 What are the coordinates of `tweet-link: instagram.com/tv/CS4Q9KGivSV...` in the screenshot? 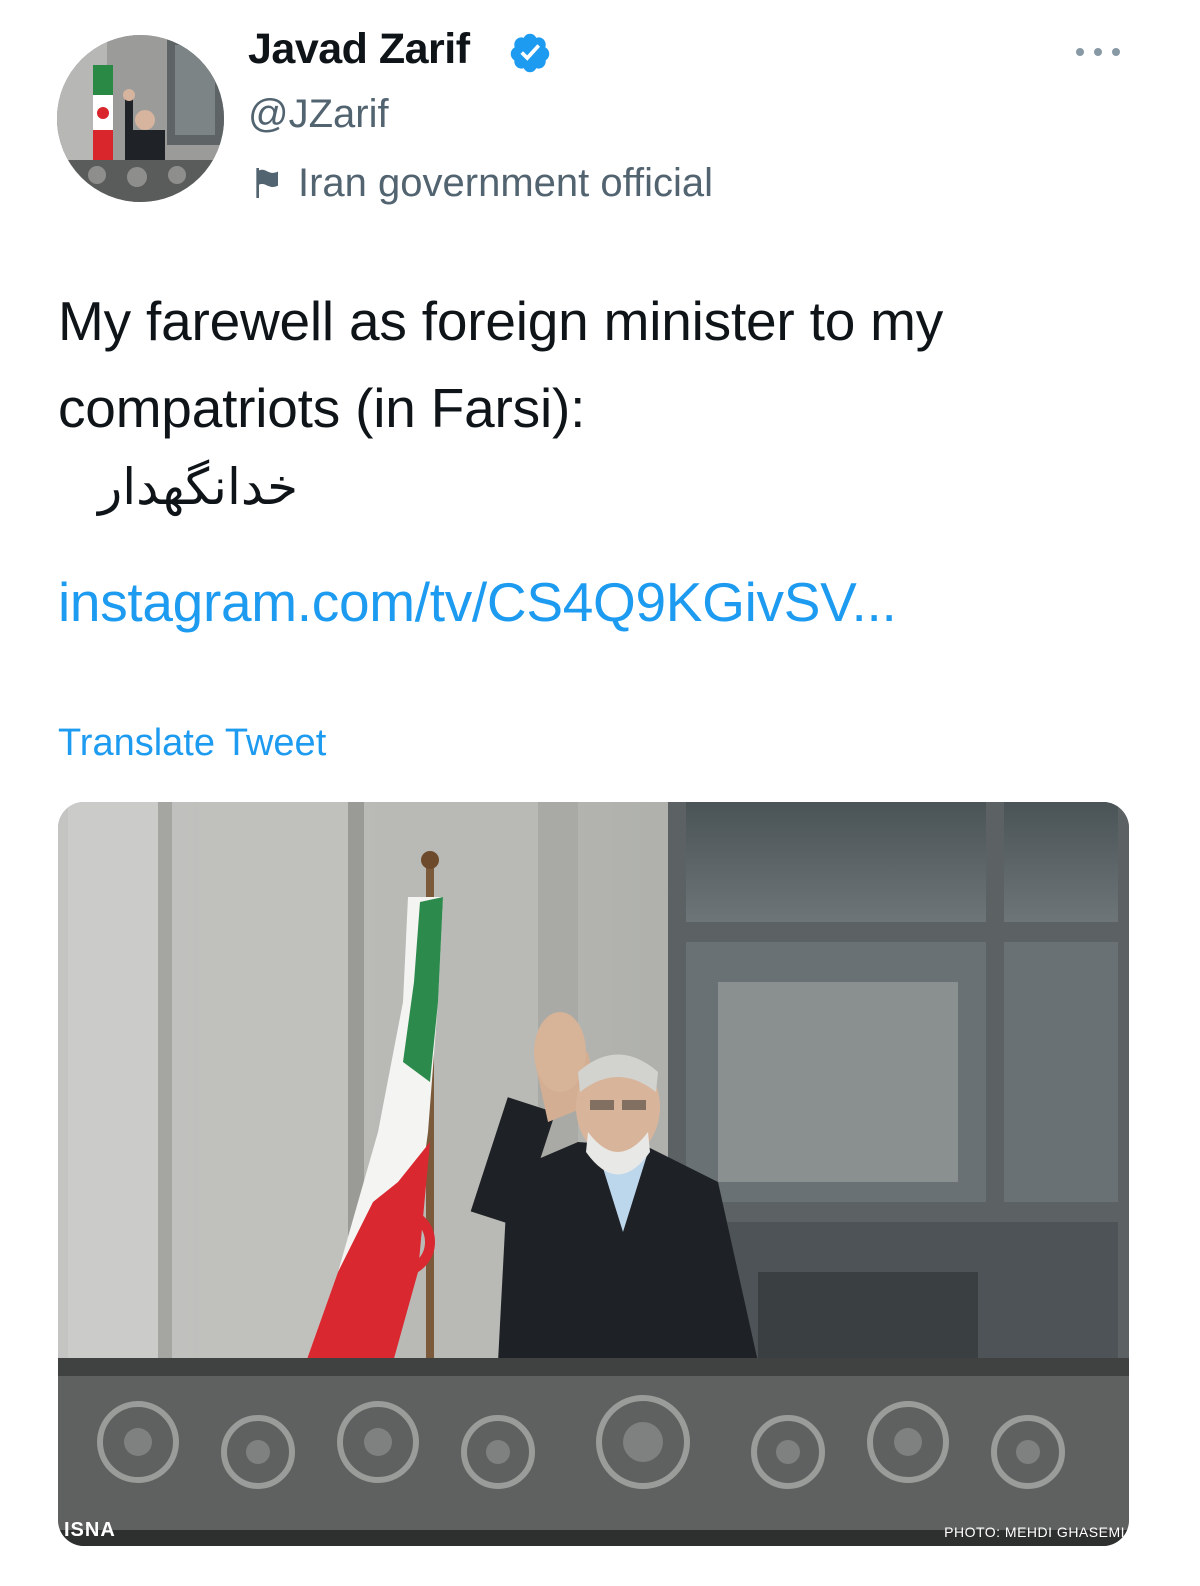 It's located at (477, 602).